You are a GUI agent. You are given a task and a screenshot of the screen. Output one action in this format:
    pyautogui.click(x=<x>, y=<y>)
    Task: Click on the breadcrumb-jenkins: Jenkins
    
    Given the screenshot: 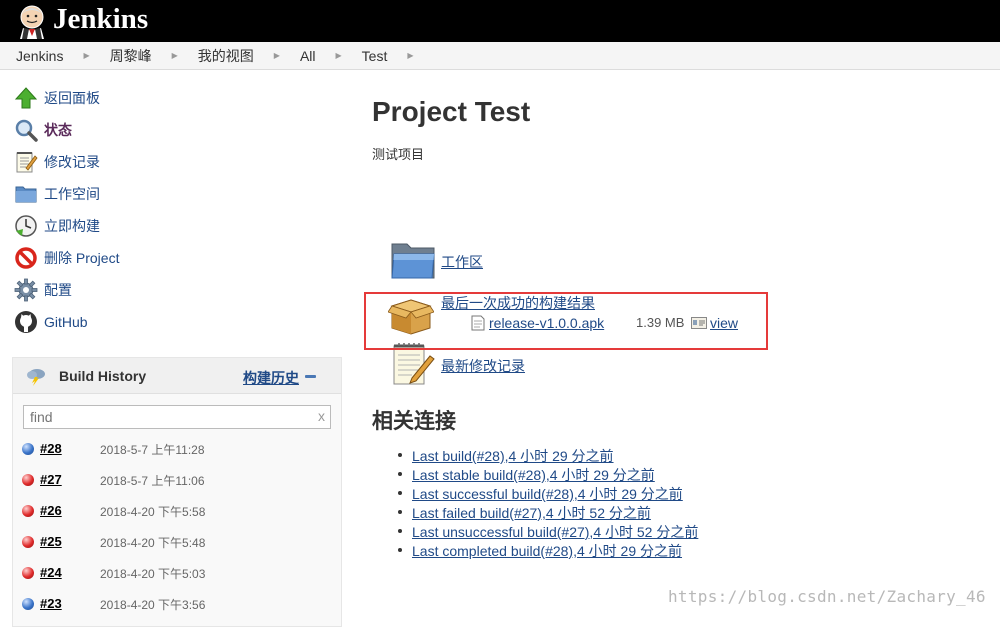 What is the action you would take?
    pyautogui.click(x=39, y=56)
    